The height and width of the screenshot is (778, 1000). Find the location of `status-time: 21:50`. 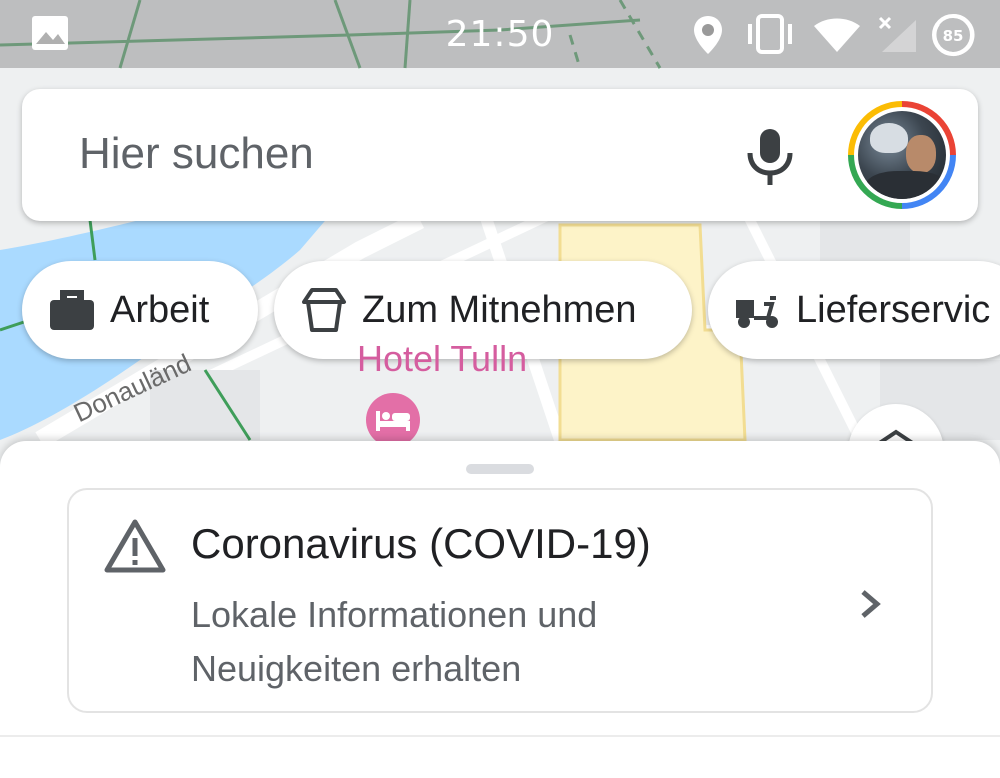

status-time: 21:50 is located at coordinates (500, 34).